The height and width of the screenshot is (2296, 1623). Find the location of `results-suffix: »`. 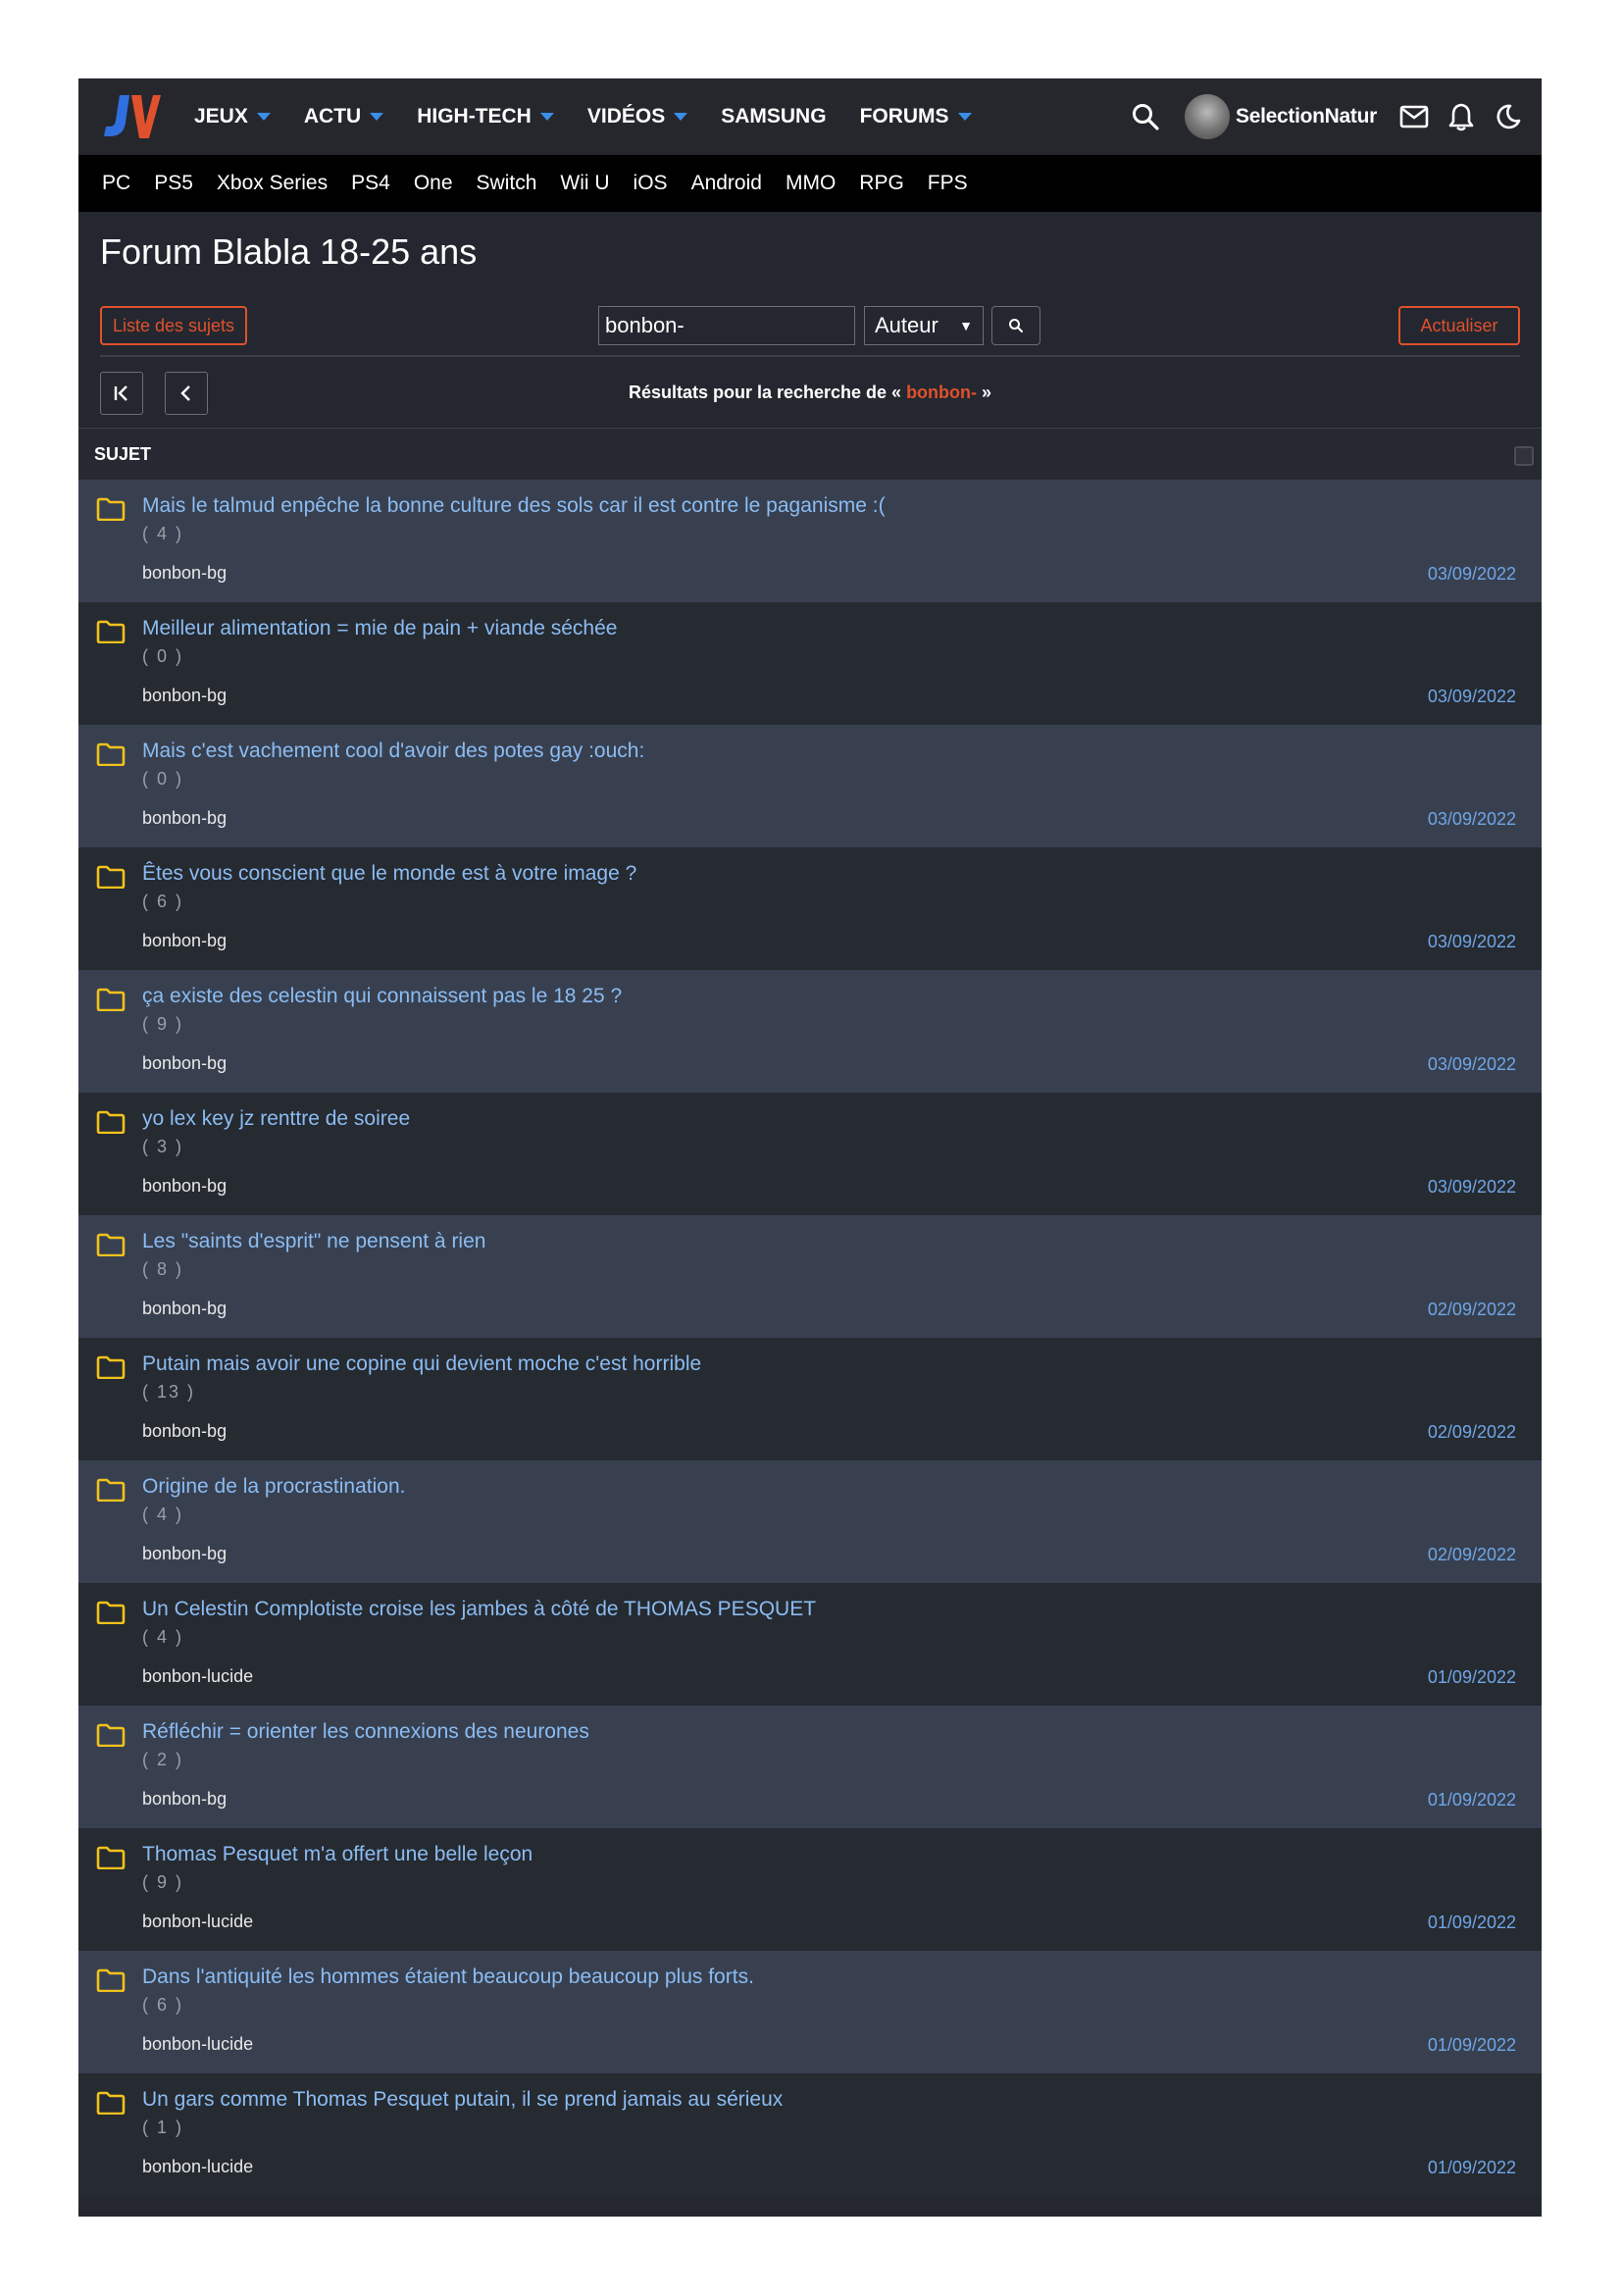

results-suffix: » is located at coordinates (985, 392).